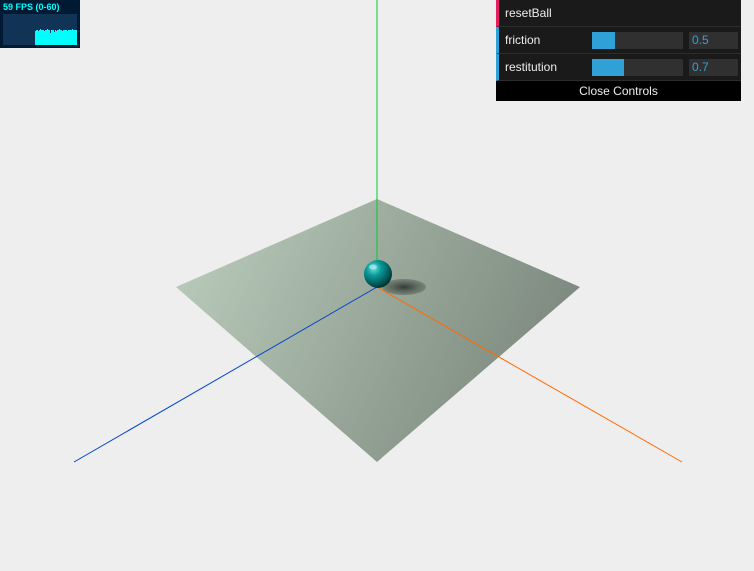  I want to click on restitution-value-input, so click(713, 67).